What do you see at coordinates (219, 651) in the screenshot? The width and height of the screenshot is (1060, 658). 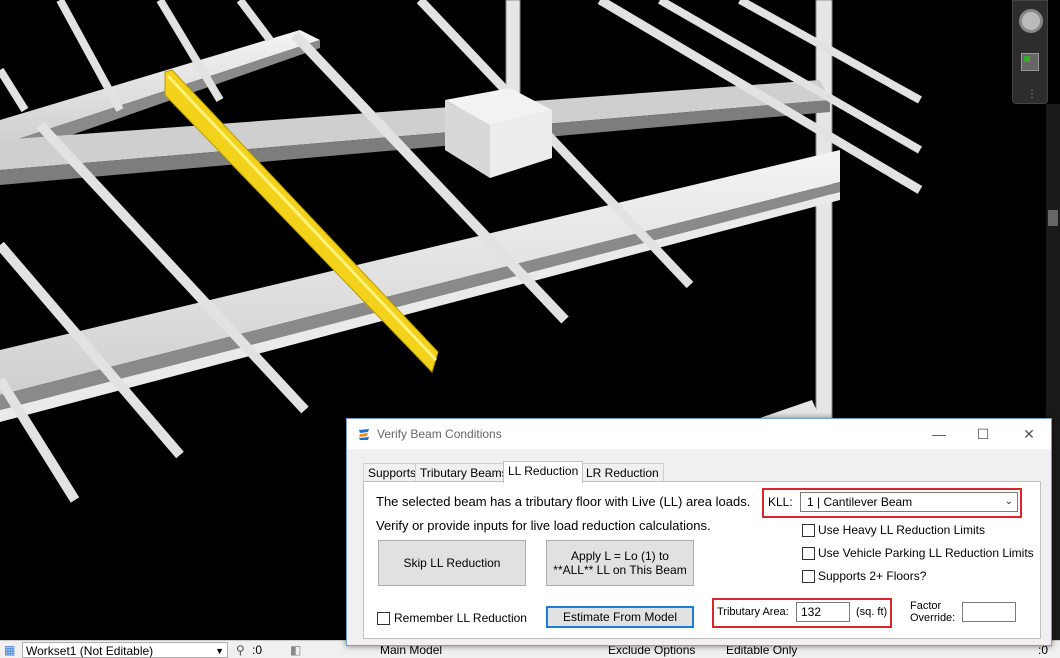 I see `chevron-down-icon: ▼` at bounding box center [219, 651].